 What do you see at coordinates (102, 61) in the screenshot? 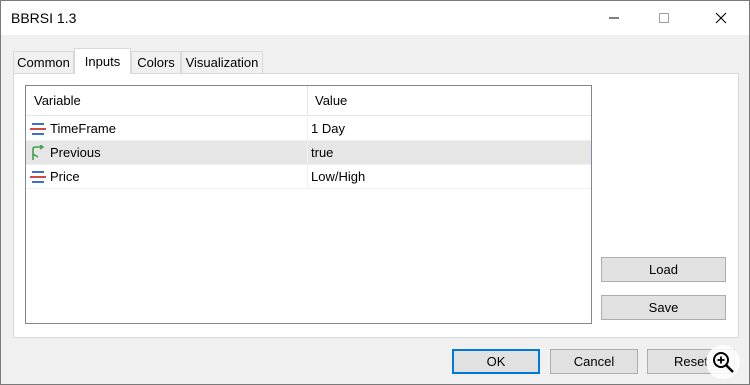
I see `tab-inputs: Inputs` at bounding box center [102, 61].